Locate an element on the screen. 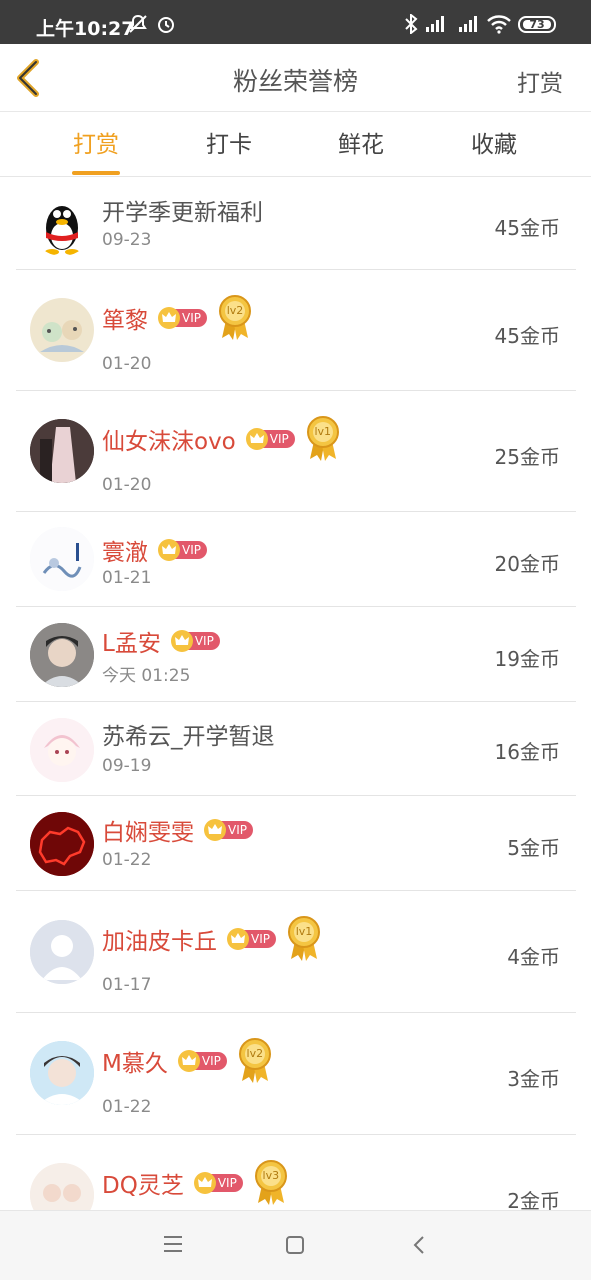 The width and height of the screenshot is (591, 1280). wifi-icon is located at coordinates (499, 26).